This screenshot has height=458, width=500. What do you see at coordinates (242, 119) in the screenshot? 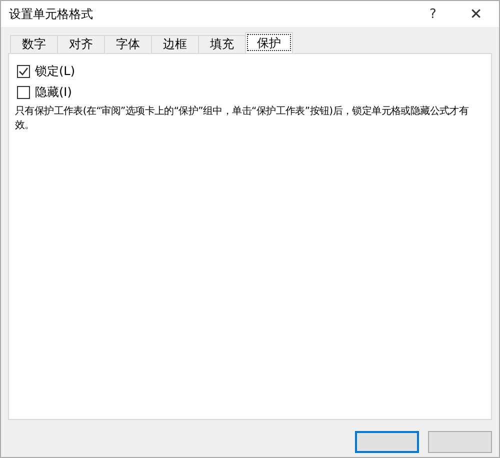
I see `info-text: 只有保护工作表(在“审阅”选项卡上的“保护”组中，单击“保护工作表”按钮)后，锁定单元格或隐藏公式才有效。` at bounding box center [242, 119].